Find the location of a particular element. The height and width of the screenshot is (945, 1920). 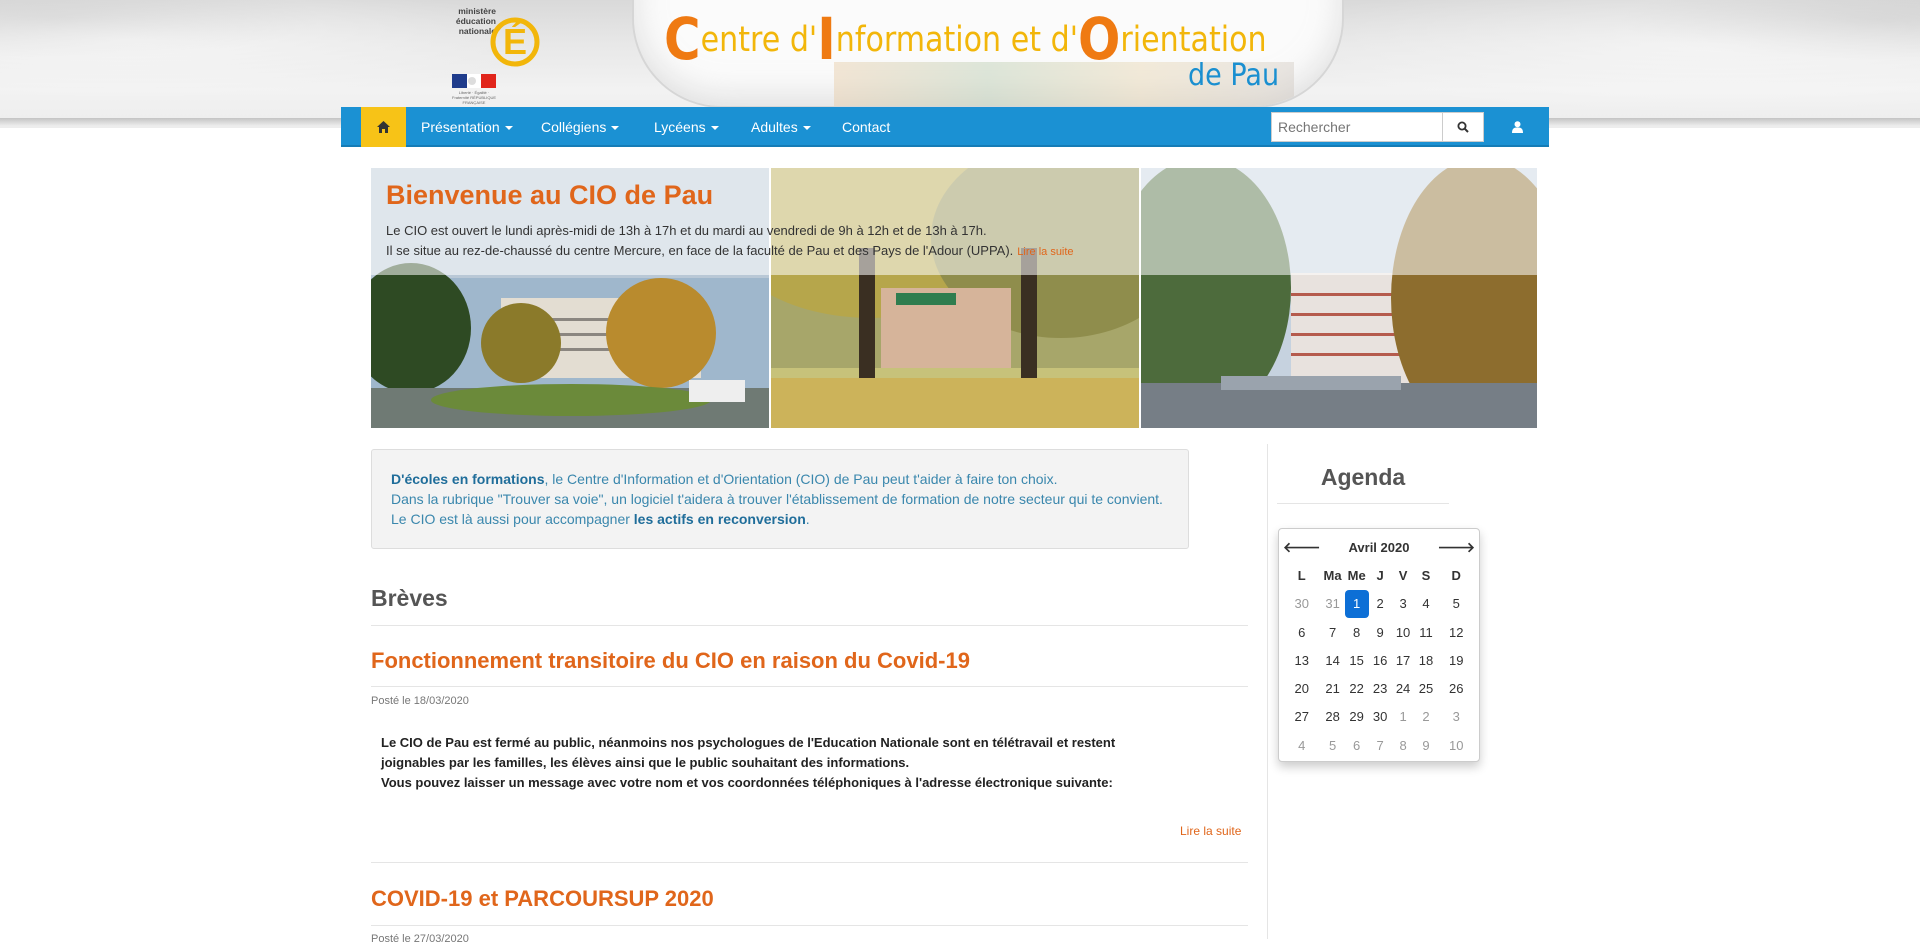

calendar-day: 1 is located at coordinates (1403, 717).